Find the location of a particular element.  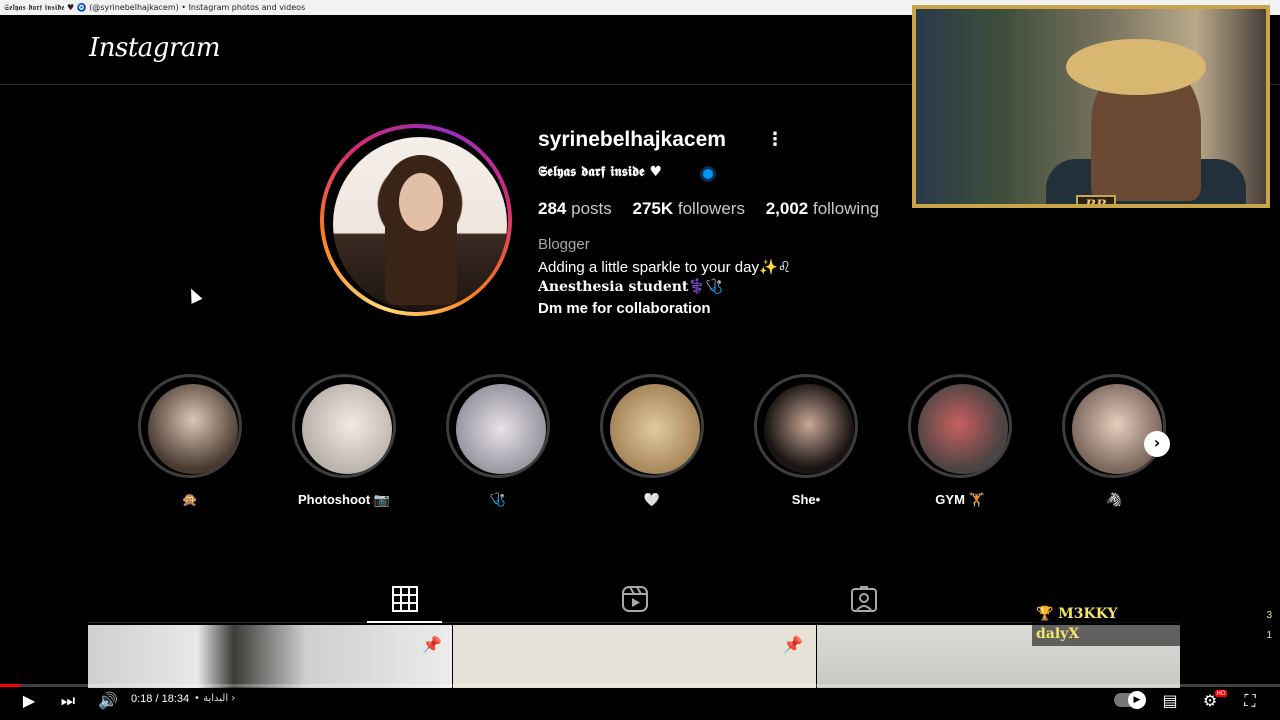

active-tab-indicator is located at coordinates (404, 622).